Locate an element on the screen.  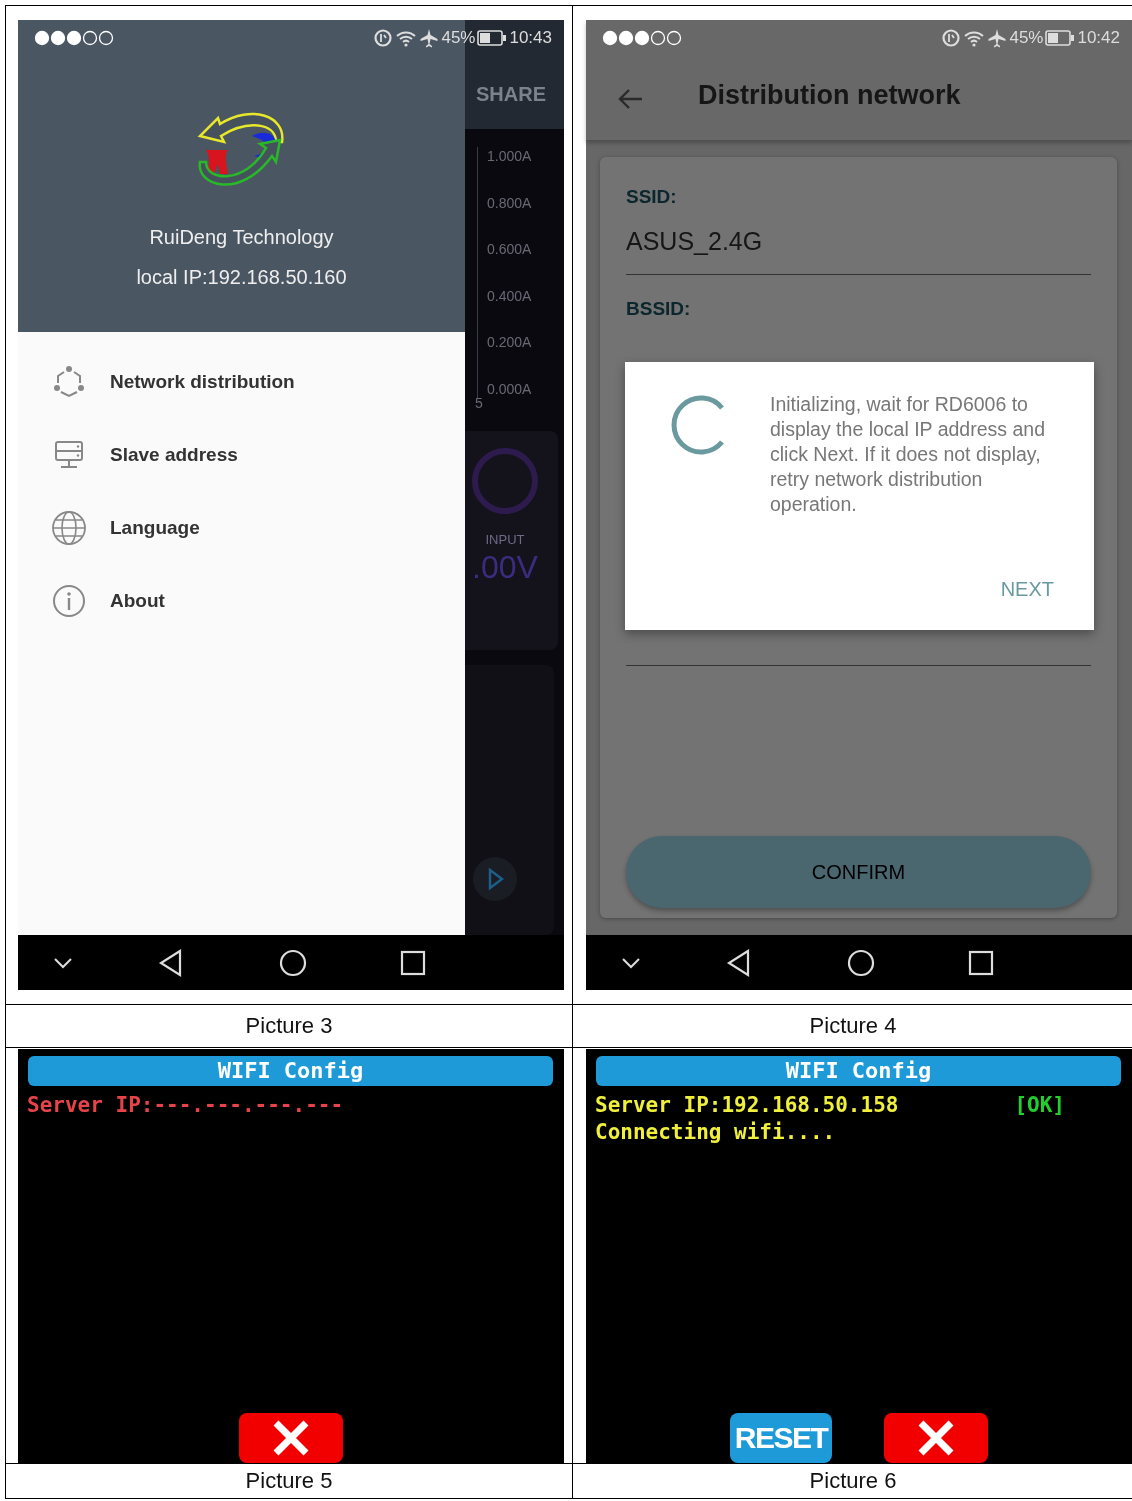
picture-caption: Picture 6 is located at coordinates (853, 1481).